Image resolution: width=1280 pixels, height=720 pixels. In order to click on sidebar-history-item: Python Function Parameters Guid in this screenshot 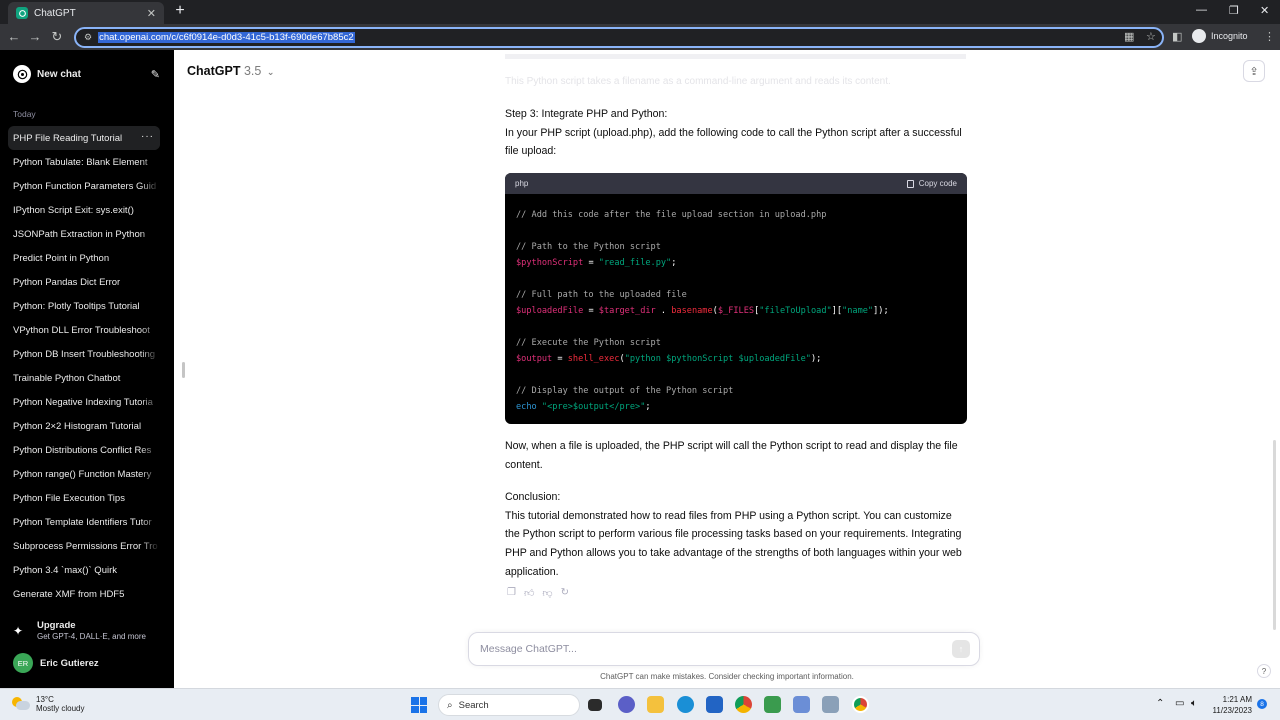, I will do `click(84, 186)`.